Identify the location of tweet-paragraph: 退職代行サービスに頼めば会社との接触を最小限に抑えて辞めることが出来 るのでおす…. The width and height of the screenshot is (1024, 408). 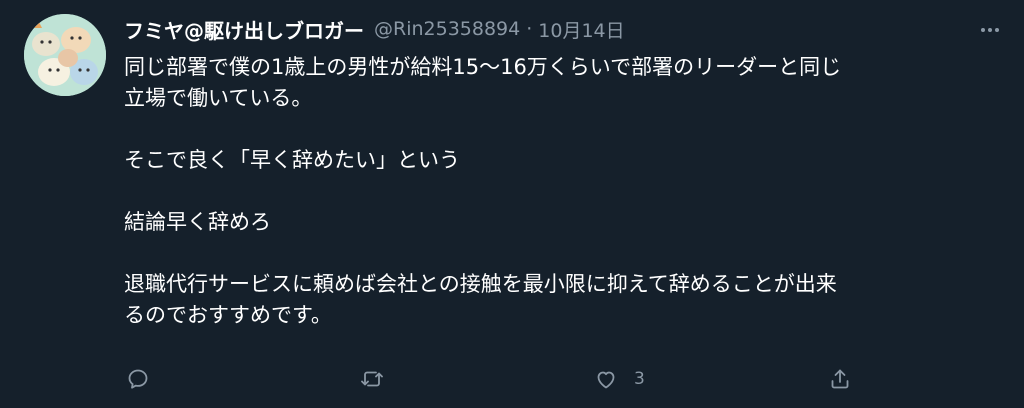
(480, 299).